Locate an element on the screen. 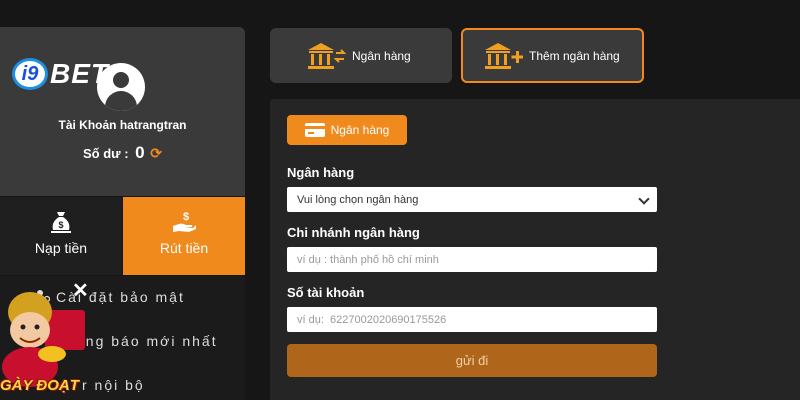 The height and width of the screenshot is (400, 800). close-icon: ✕ is located at coordinates (80, 290).